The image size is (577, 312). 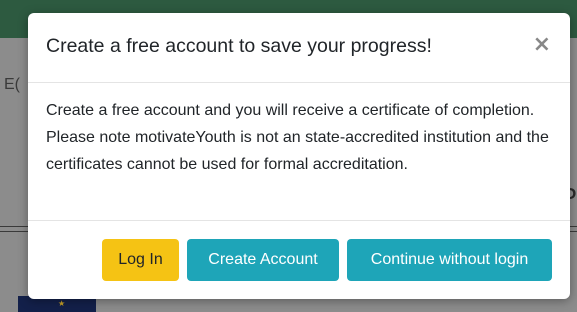 What do you see at coordinates (62, 303) in the screenshot?
I see `star-icon: ★` at bounding box center [62, 303].